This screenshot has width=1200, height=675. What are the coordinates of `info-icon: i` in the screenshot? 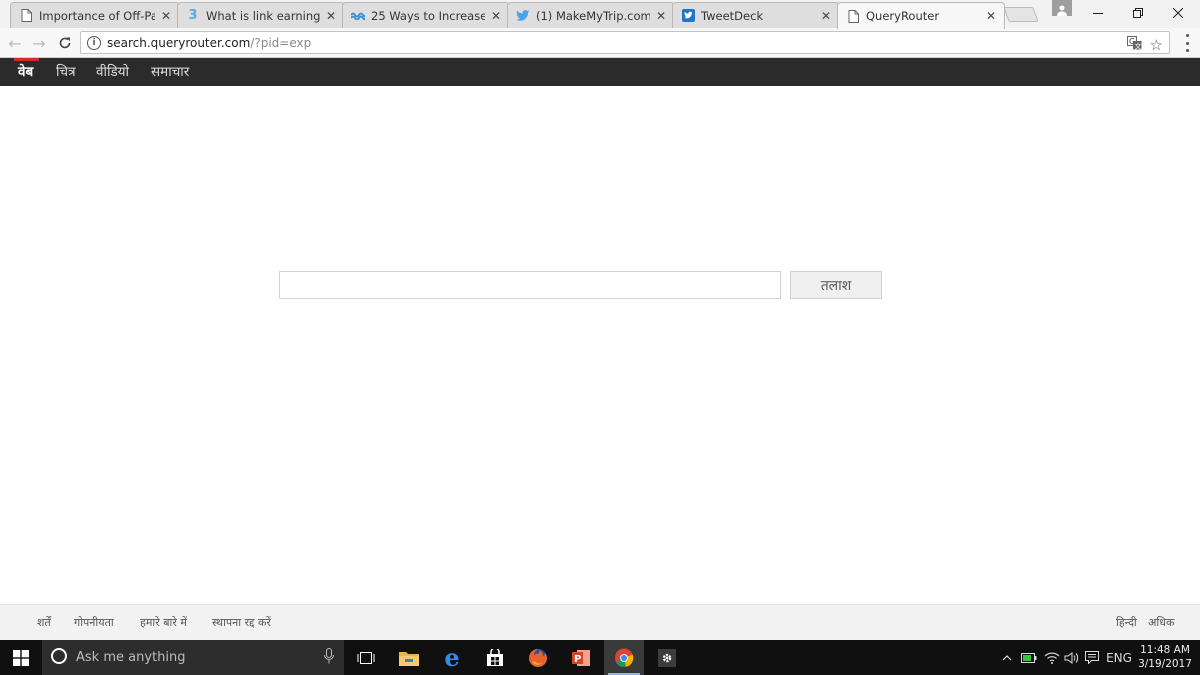 It's located at (94, 42).